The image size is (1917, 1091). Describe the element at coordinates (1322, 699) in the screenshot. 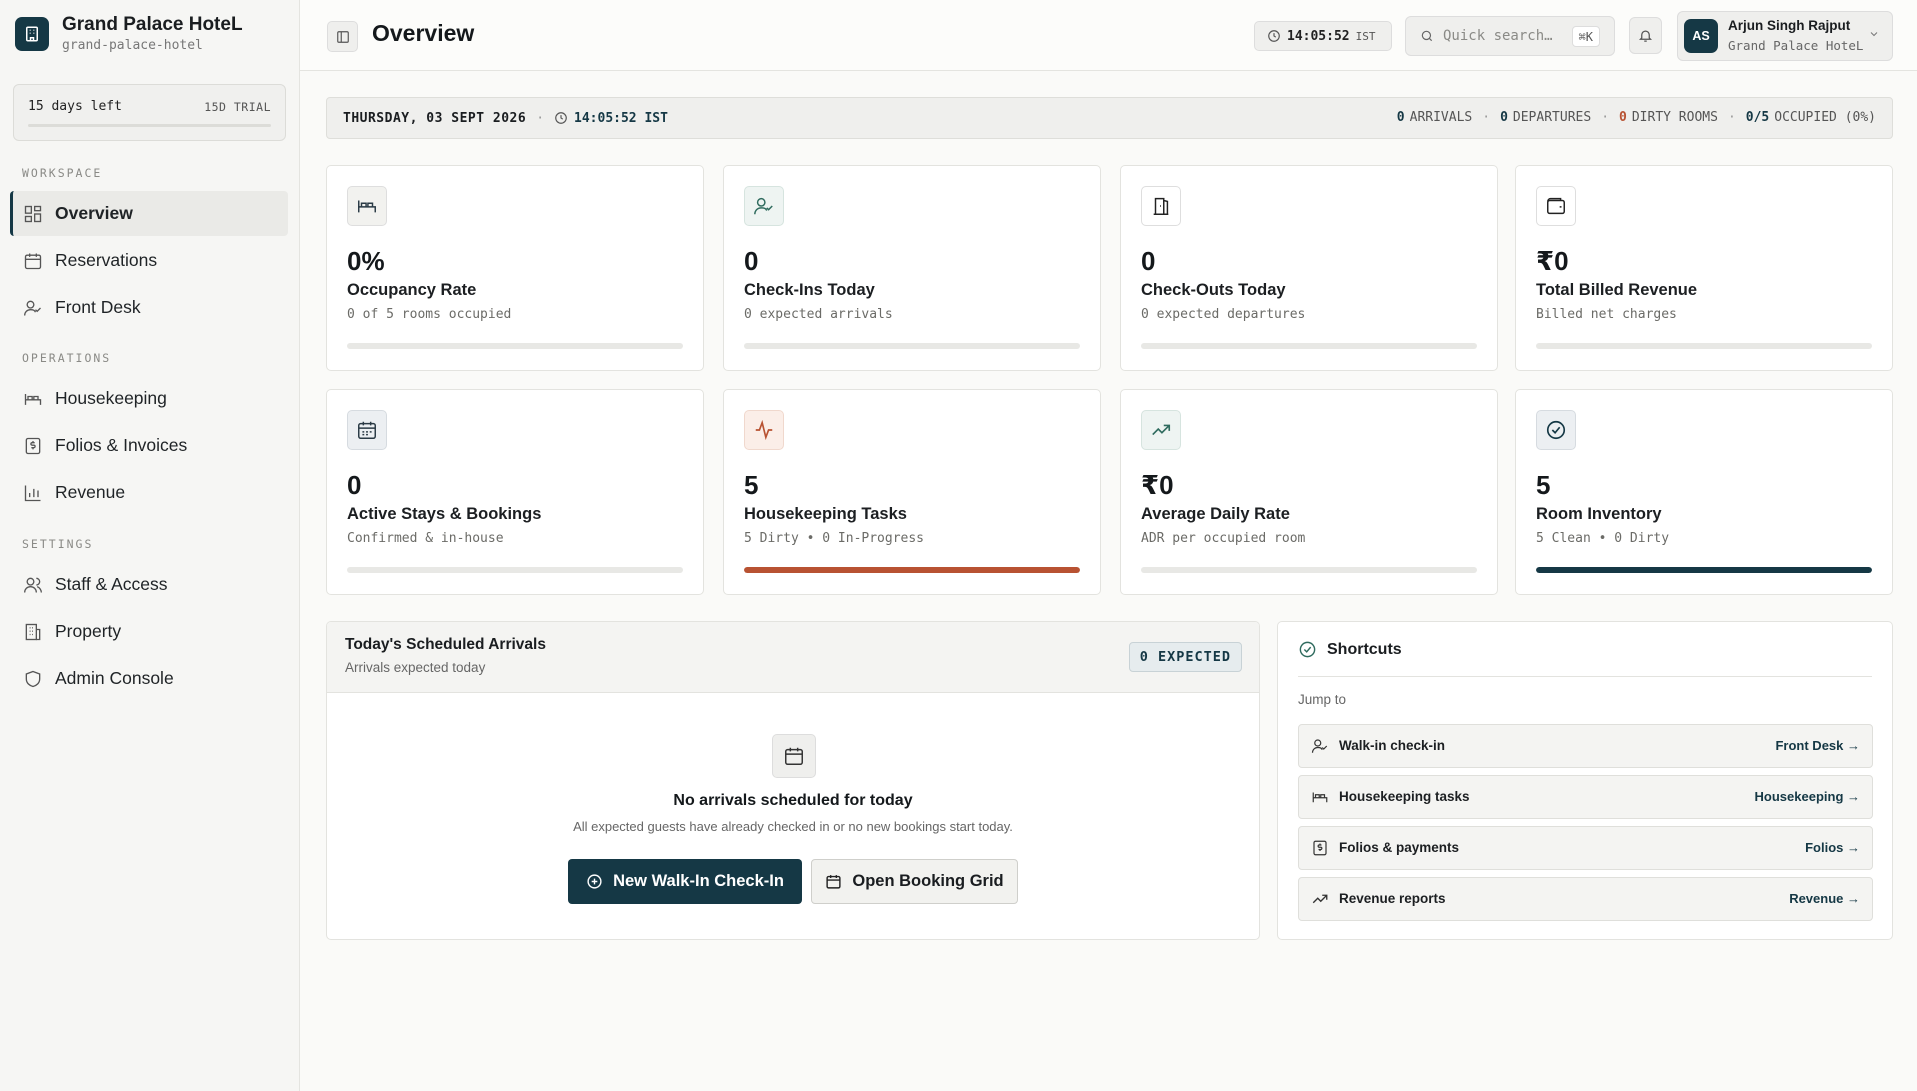

I see `jump-to-label: Jump to` at that location.